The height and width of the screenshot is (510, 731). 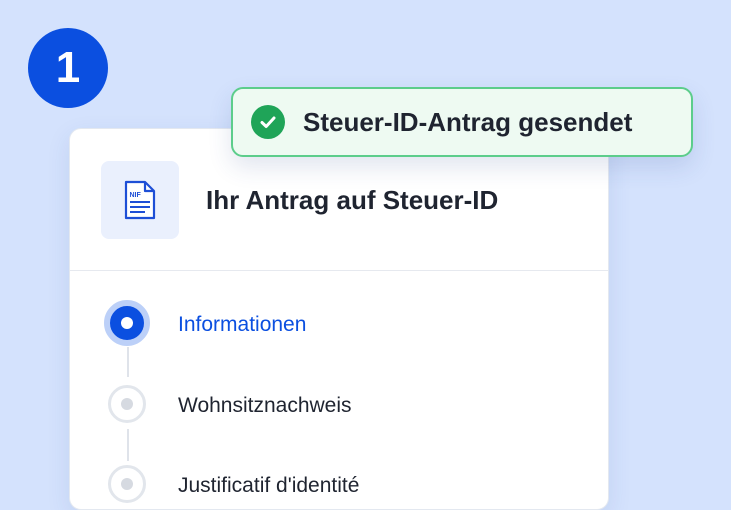 I want to click on step-wohnsitznachweis: Wohnsitznachweis, so click(x=339, y=409).